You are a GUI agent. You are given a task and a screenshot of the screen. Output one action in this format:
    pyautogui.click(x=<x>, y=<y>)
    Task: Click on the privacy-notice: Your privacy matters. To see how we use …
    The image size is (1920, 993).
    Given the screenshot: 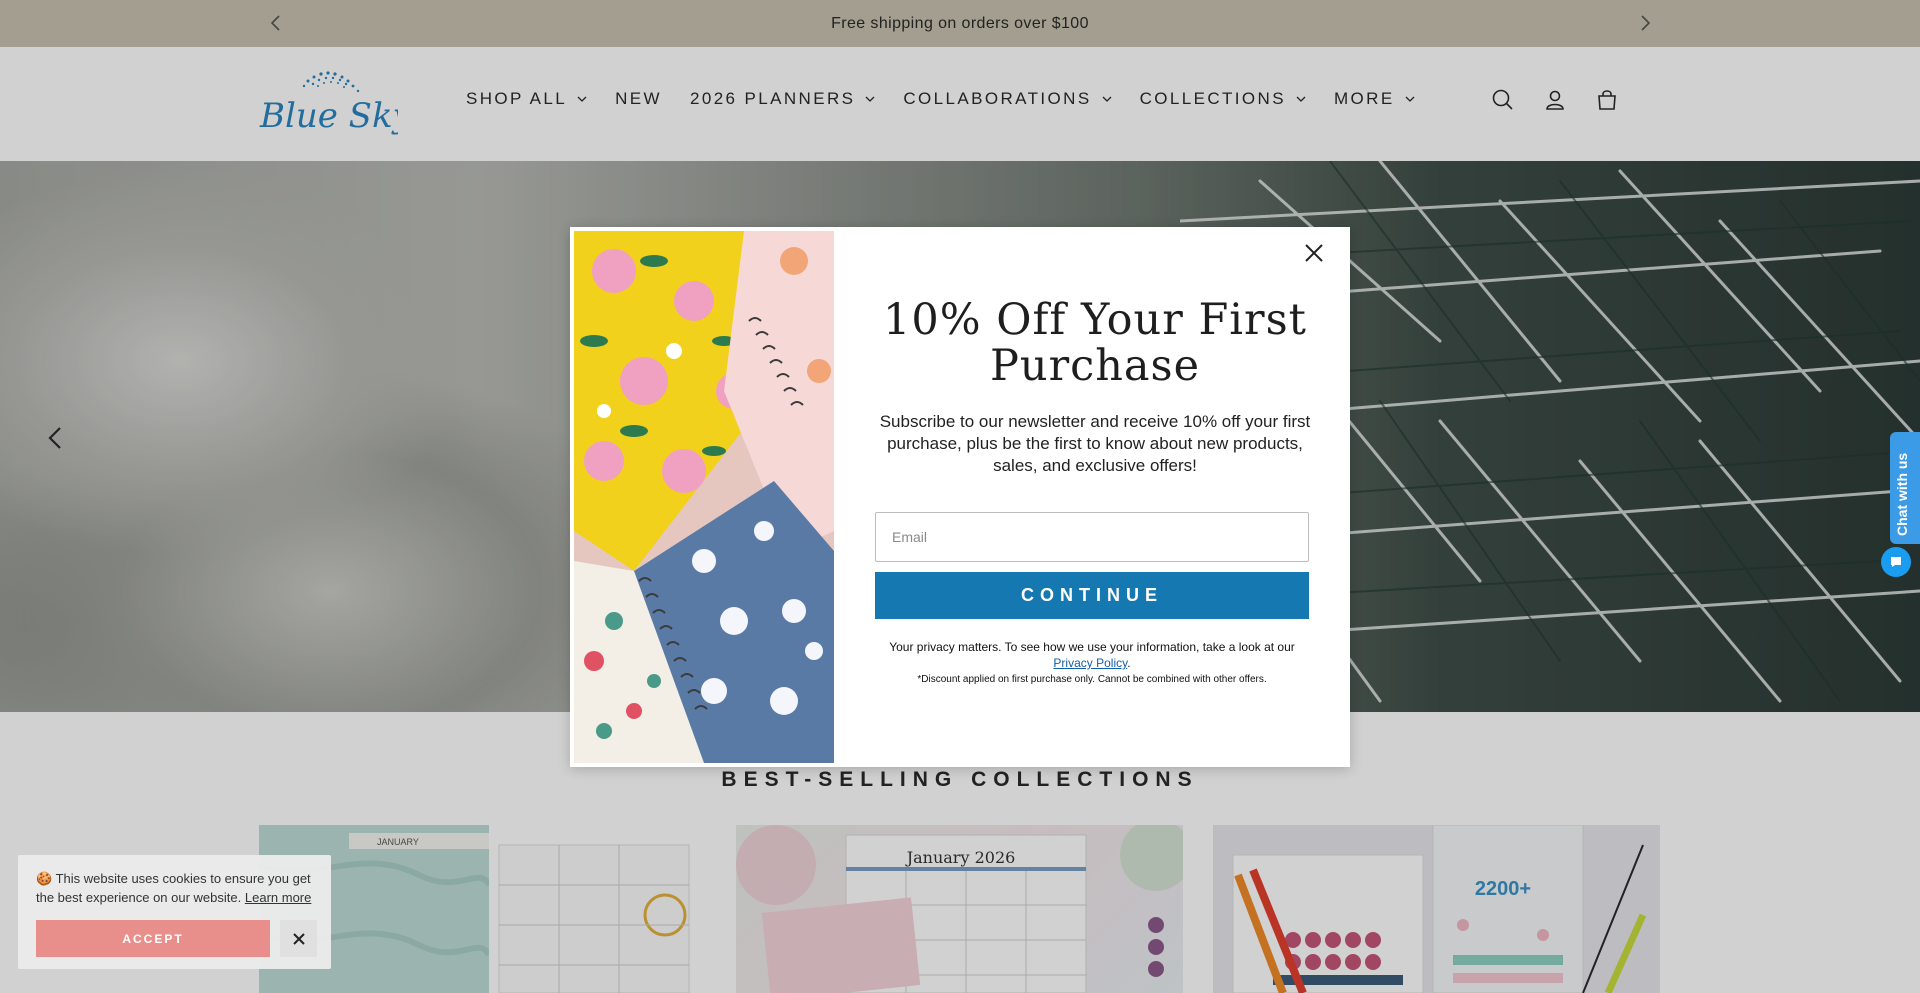 What is the action you would take?
    pyautogui.click(x=1092, y=655)
    